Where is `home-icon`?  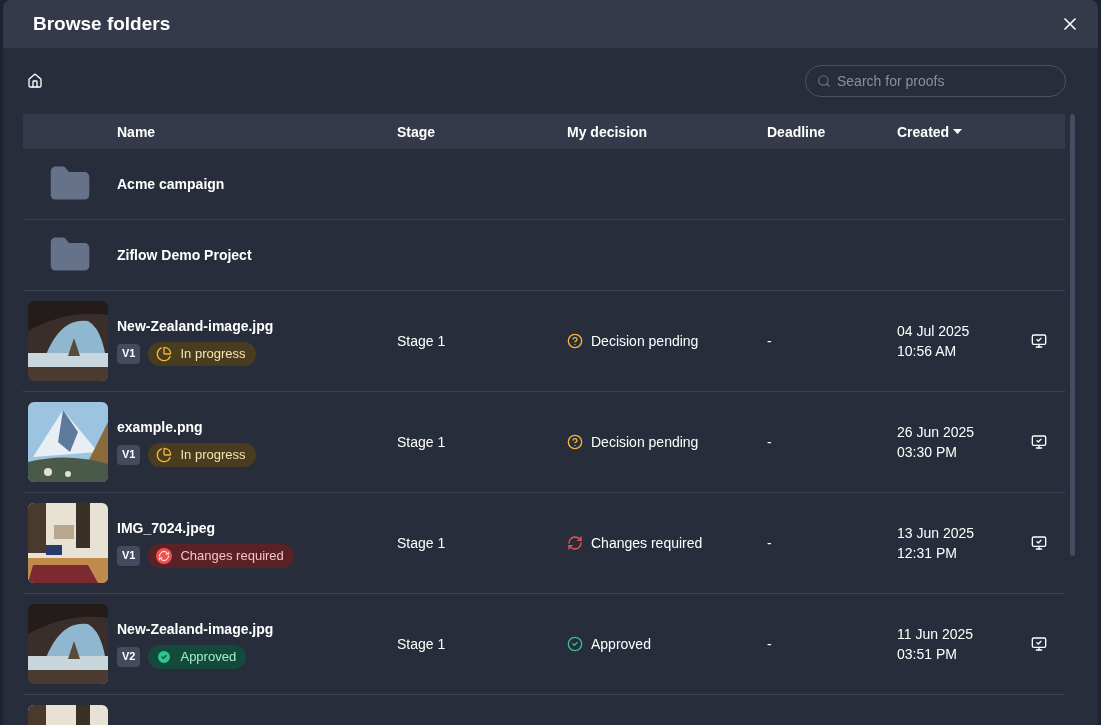 home-icon is located at coordinates (35, 81).